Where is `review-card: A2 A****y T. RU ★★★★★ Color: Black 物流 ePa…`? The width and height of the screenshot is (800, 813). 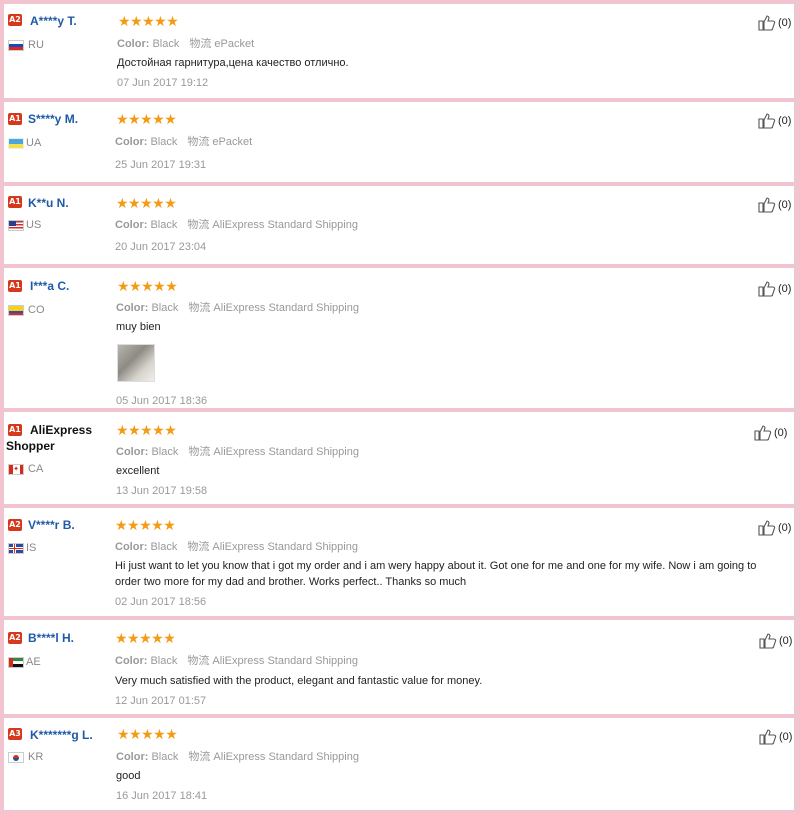
review-card: A2 A****y T. RU ★★★★★ Color: Black 物流 ePa… is located at coordinates (399, 51).